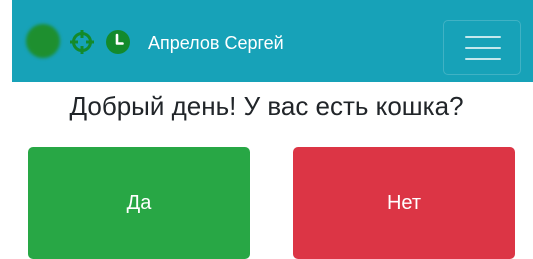 Image resolution: width=533 pixels, height=259 pixels. What do you see at coordinates (266, 106) in the screenshot?
I see `question-text: Добрый день! У вас есть кошка?` at bounding box center [266, 106].